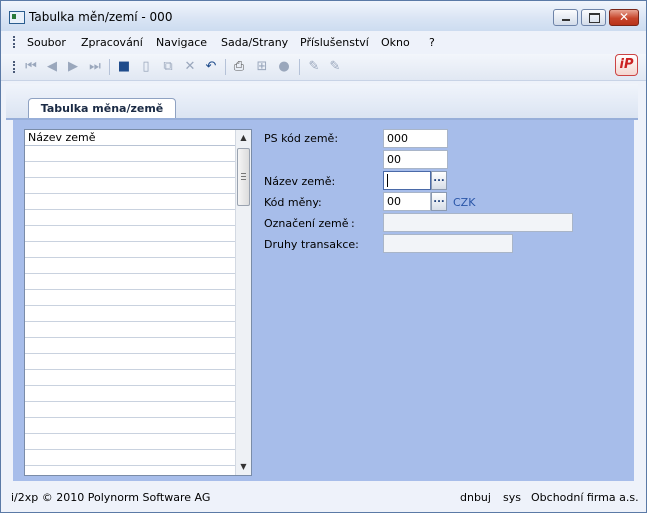 Image resolution: width=647 pixels, height=513 pixels. Describe the element at coordinates (262, 67) in the screenshot. I see `tree-icon: ⊞` at that location.